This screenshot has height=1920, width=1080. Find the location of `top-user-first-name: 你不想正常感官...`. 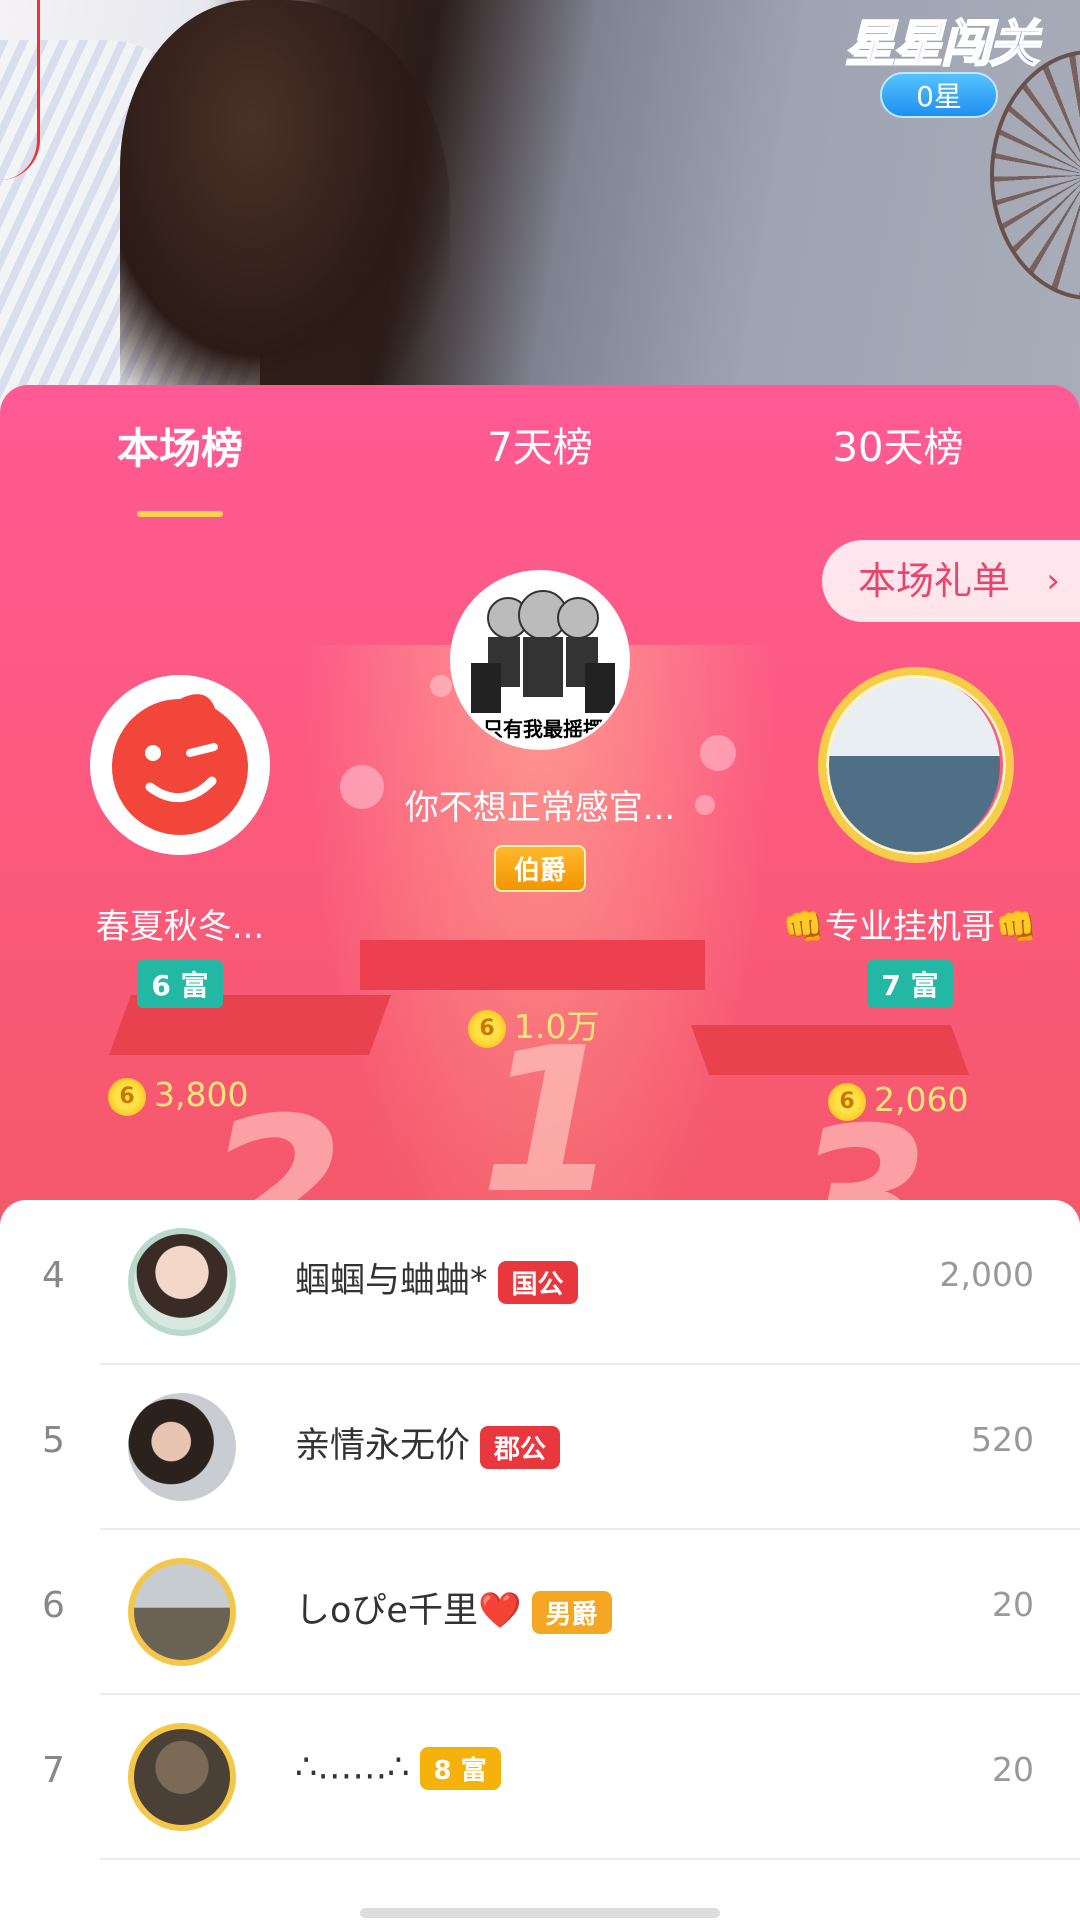

top-user-first-name: 你不想正常感官... is located at coordinates (540, 808).